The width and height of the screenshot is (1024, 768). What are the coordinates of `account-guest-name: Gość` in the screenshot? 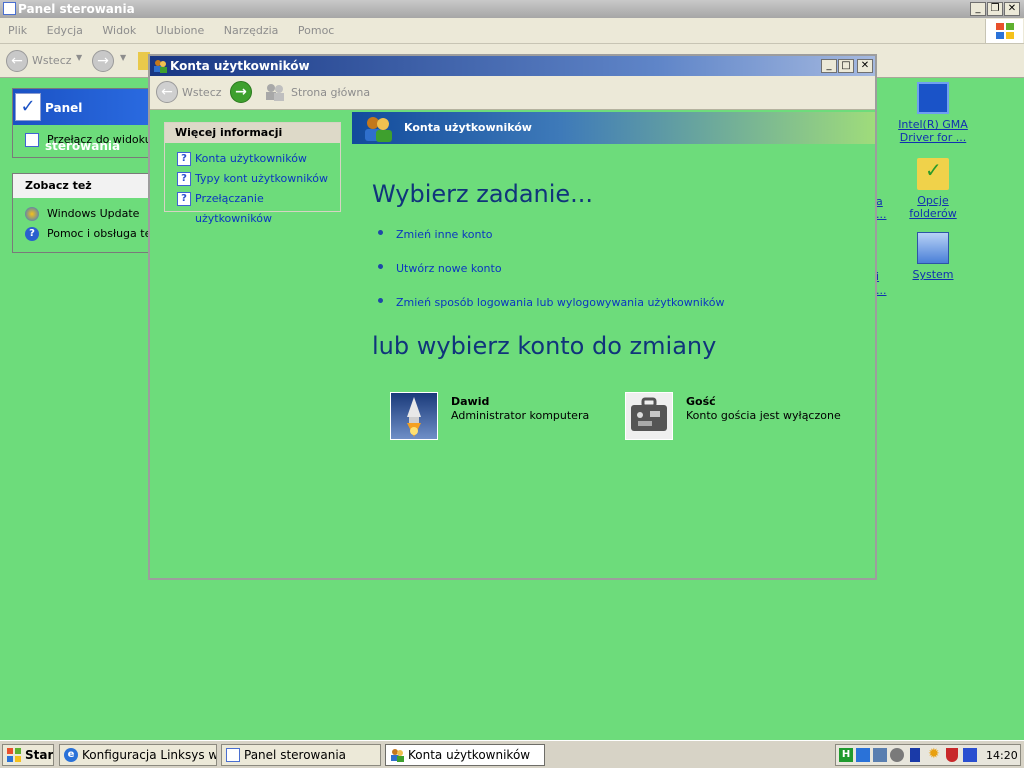 It's located at (701, 401).